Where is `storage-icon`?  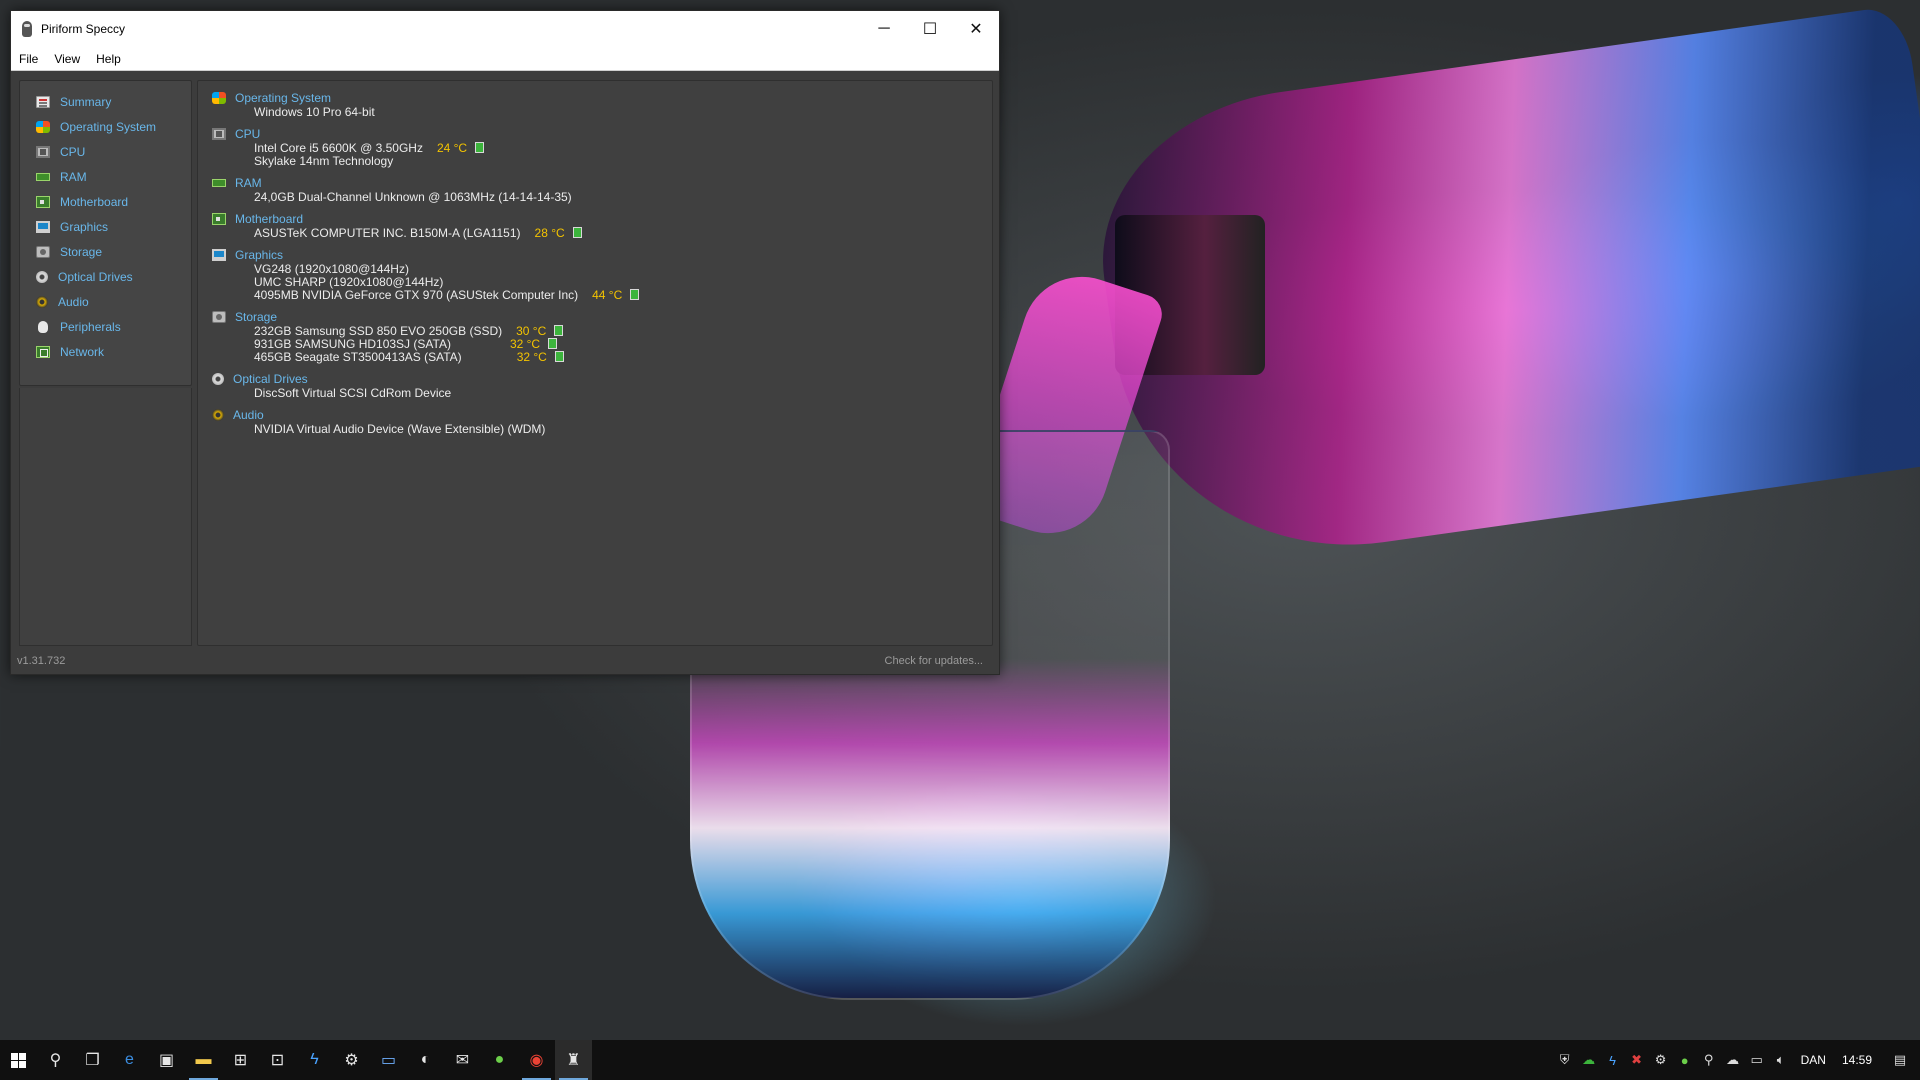 storage-icon is located at coordinates (219, 317).